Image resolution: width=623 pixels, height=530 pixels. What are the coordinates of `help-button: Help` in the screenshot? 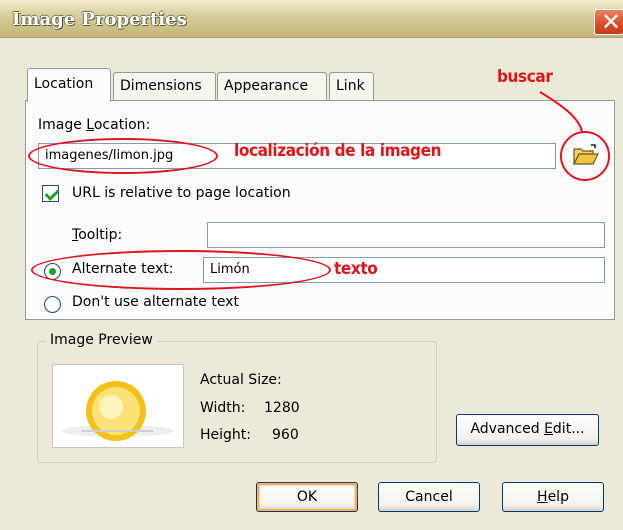 It's located at (553, 497).